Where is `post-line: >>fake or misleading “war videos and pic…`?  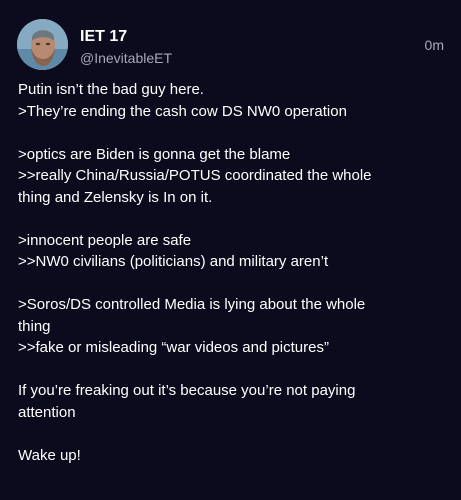 post-line: >>fake or misleading “war videos and pic… is located at coordinates (173, 347).